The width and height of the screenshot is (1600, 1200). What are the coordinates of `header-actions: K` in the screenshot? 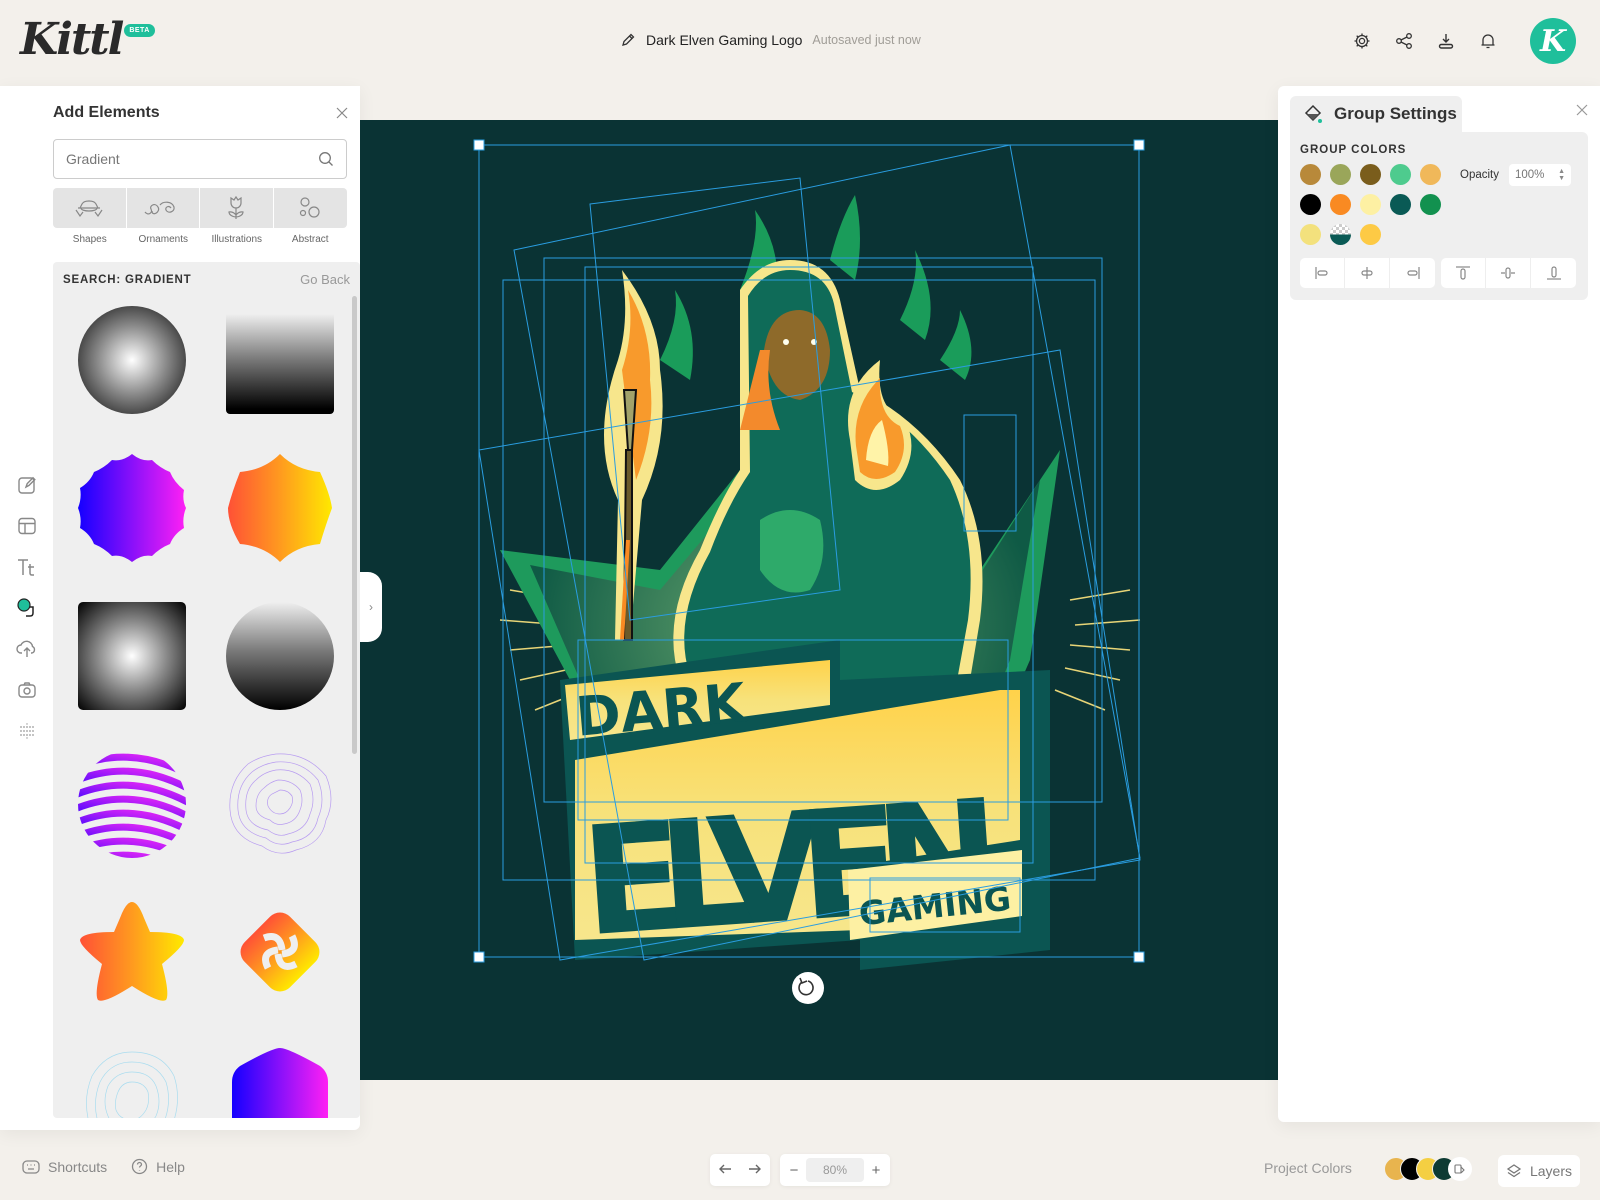 It's located at (1464, 41).